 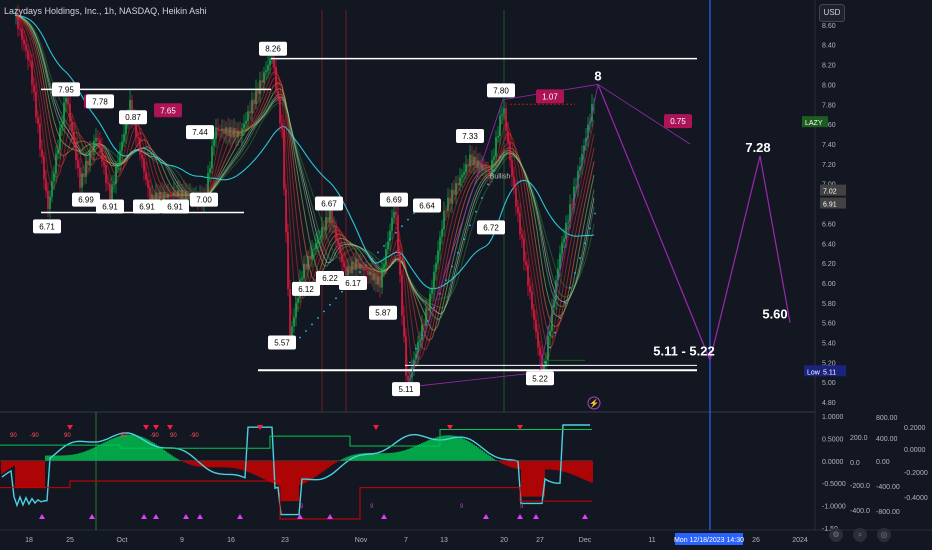 I want to click on osc-axis-tick: -0.2000, so click(x=916, y=473).